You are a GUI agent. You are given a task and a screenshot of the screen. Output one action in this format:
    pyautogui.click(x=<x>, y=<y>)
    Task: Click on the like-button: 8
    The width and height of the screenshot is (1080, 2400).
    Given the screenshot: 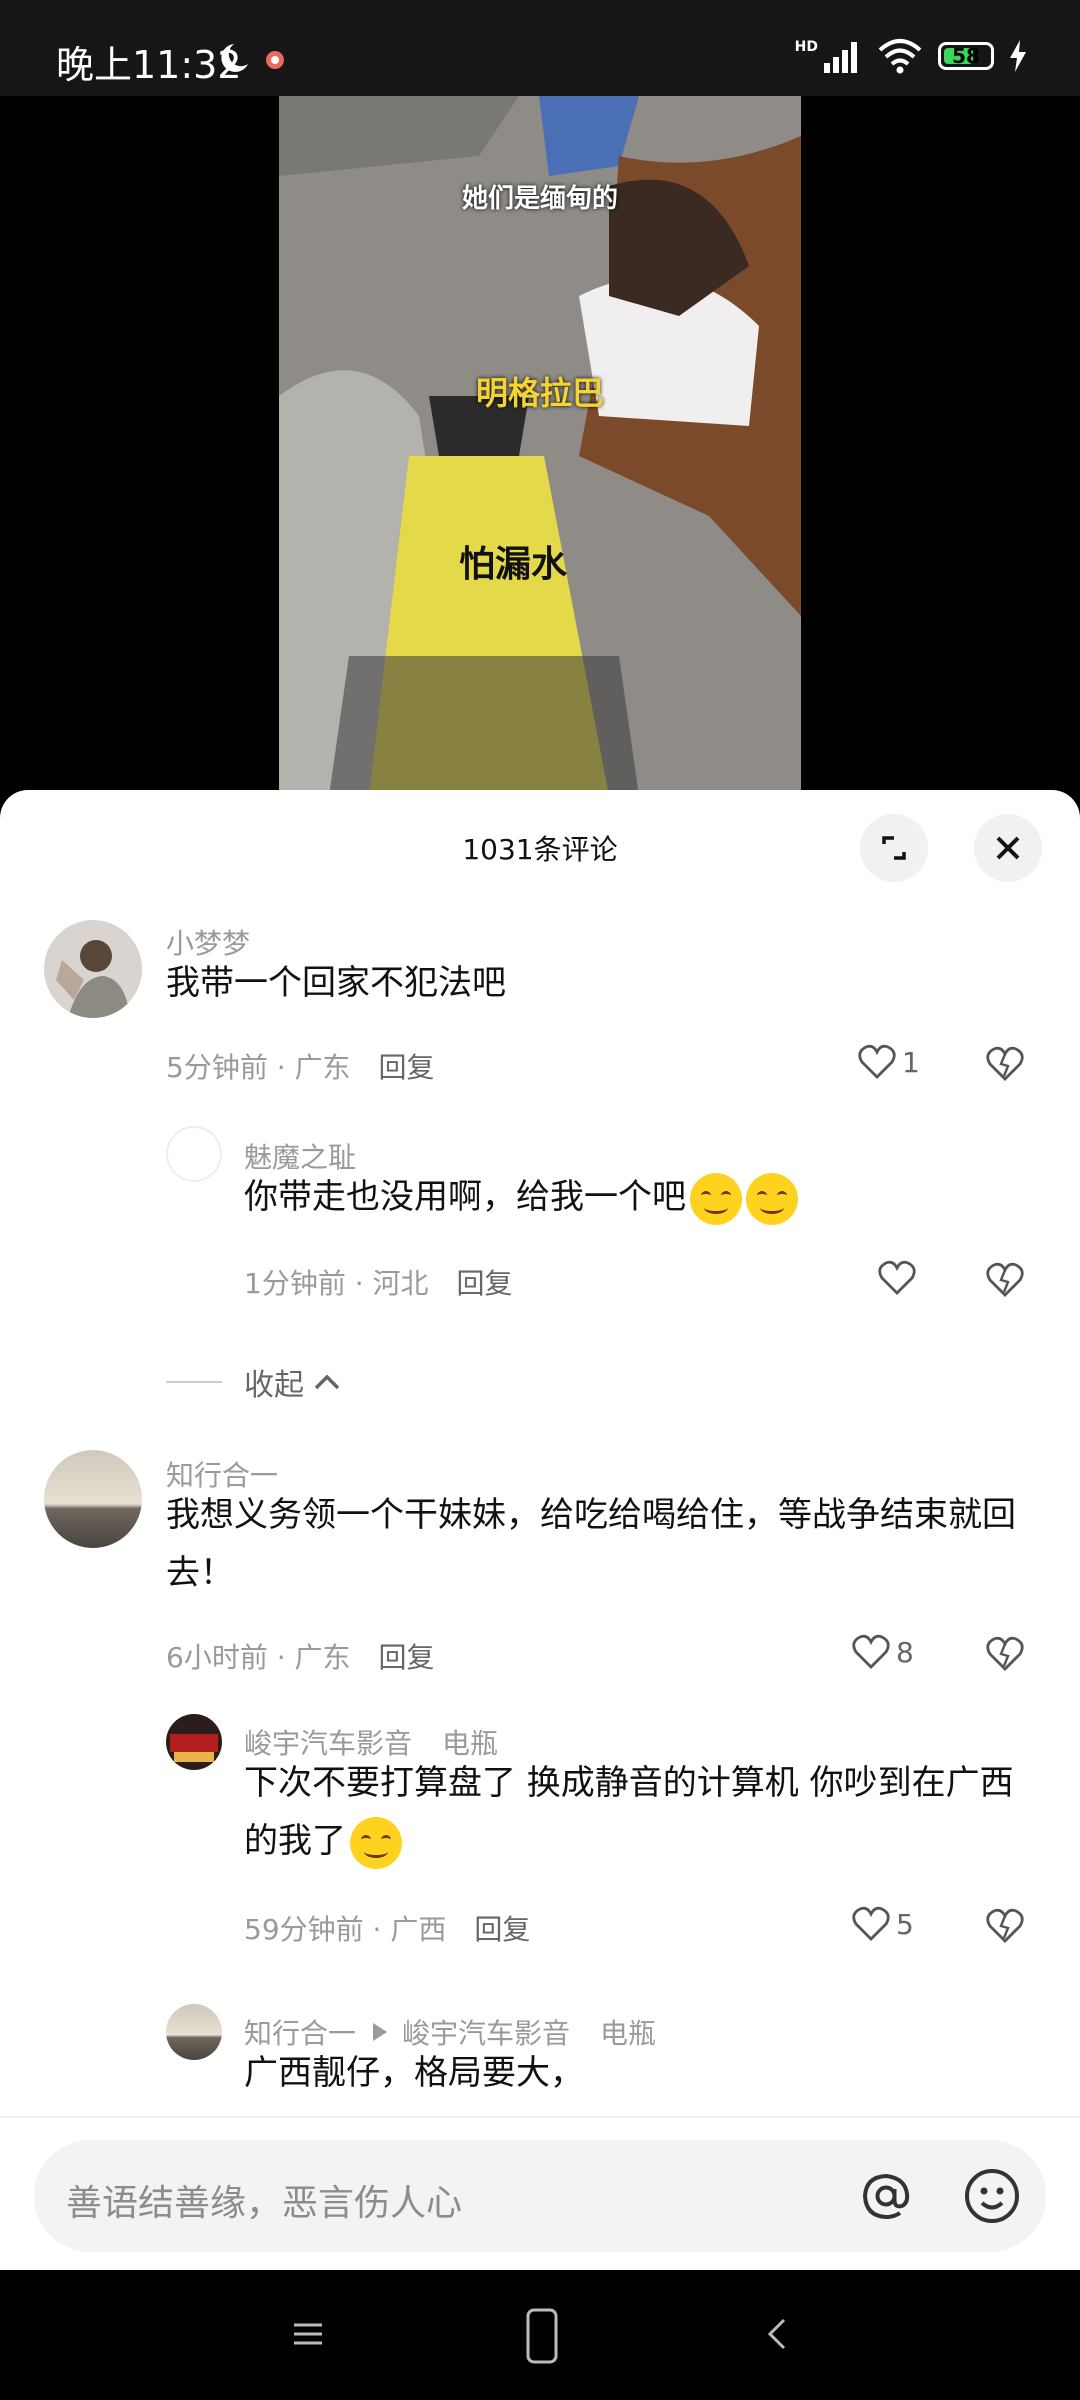 What is the action you would take?
    pyautogui.click(x=883, y=1652)
    